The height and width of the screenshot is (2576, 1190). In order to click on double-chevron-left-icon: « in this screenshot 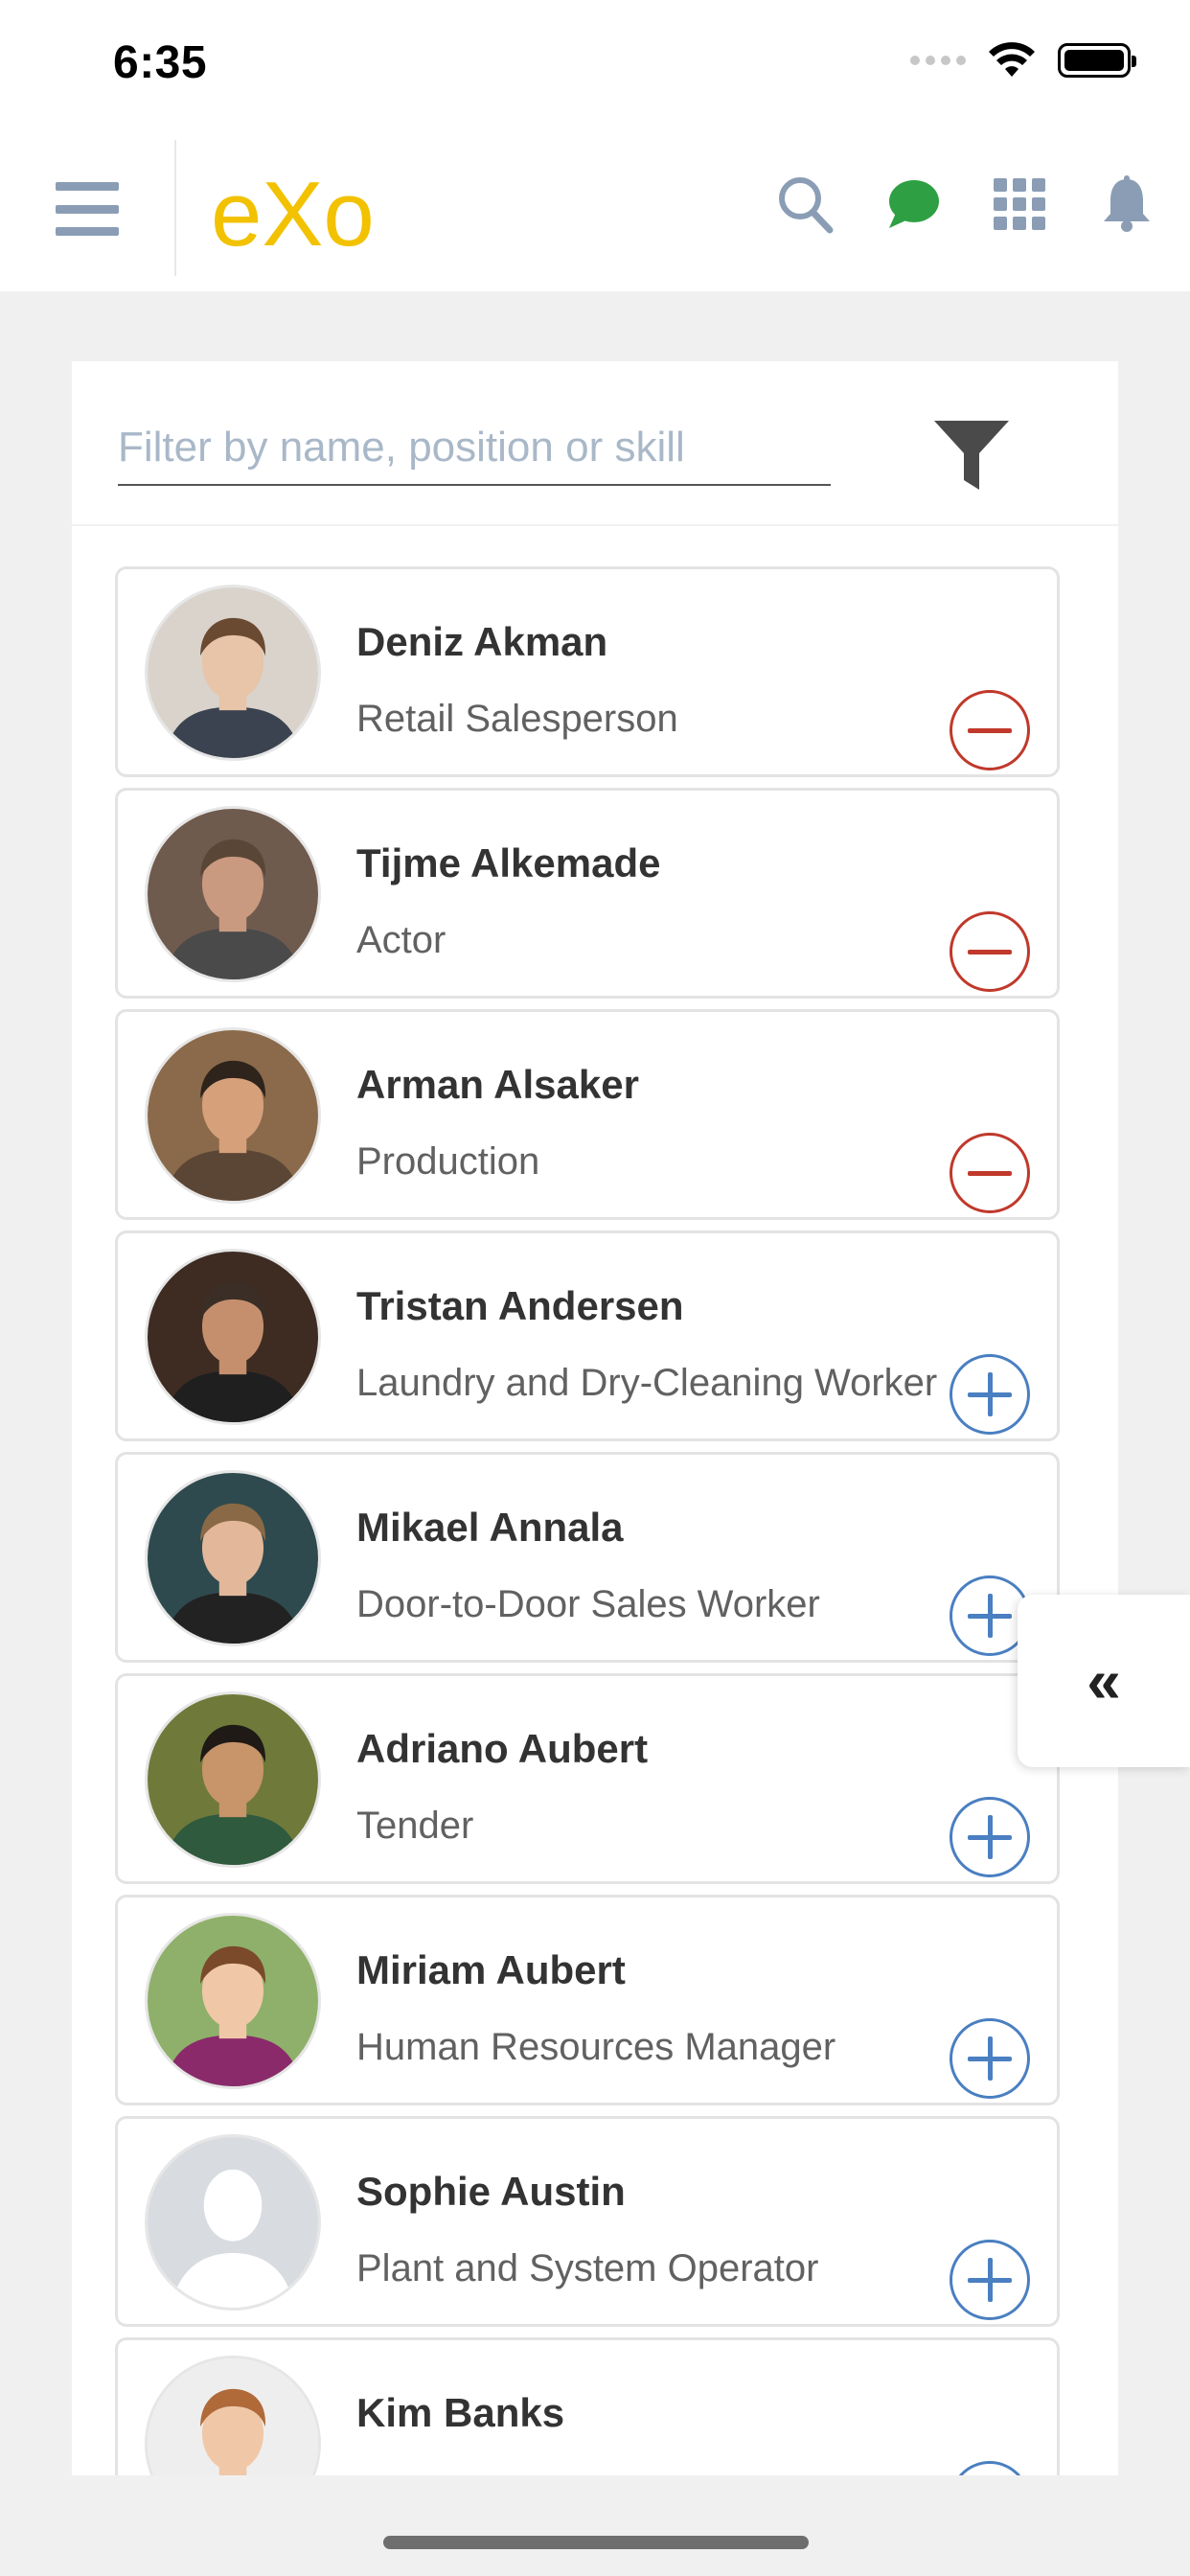, I will do `click(1104, 1680)`.